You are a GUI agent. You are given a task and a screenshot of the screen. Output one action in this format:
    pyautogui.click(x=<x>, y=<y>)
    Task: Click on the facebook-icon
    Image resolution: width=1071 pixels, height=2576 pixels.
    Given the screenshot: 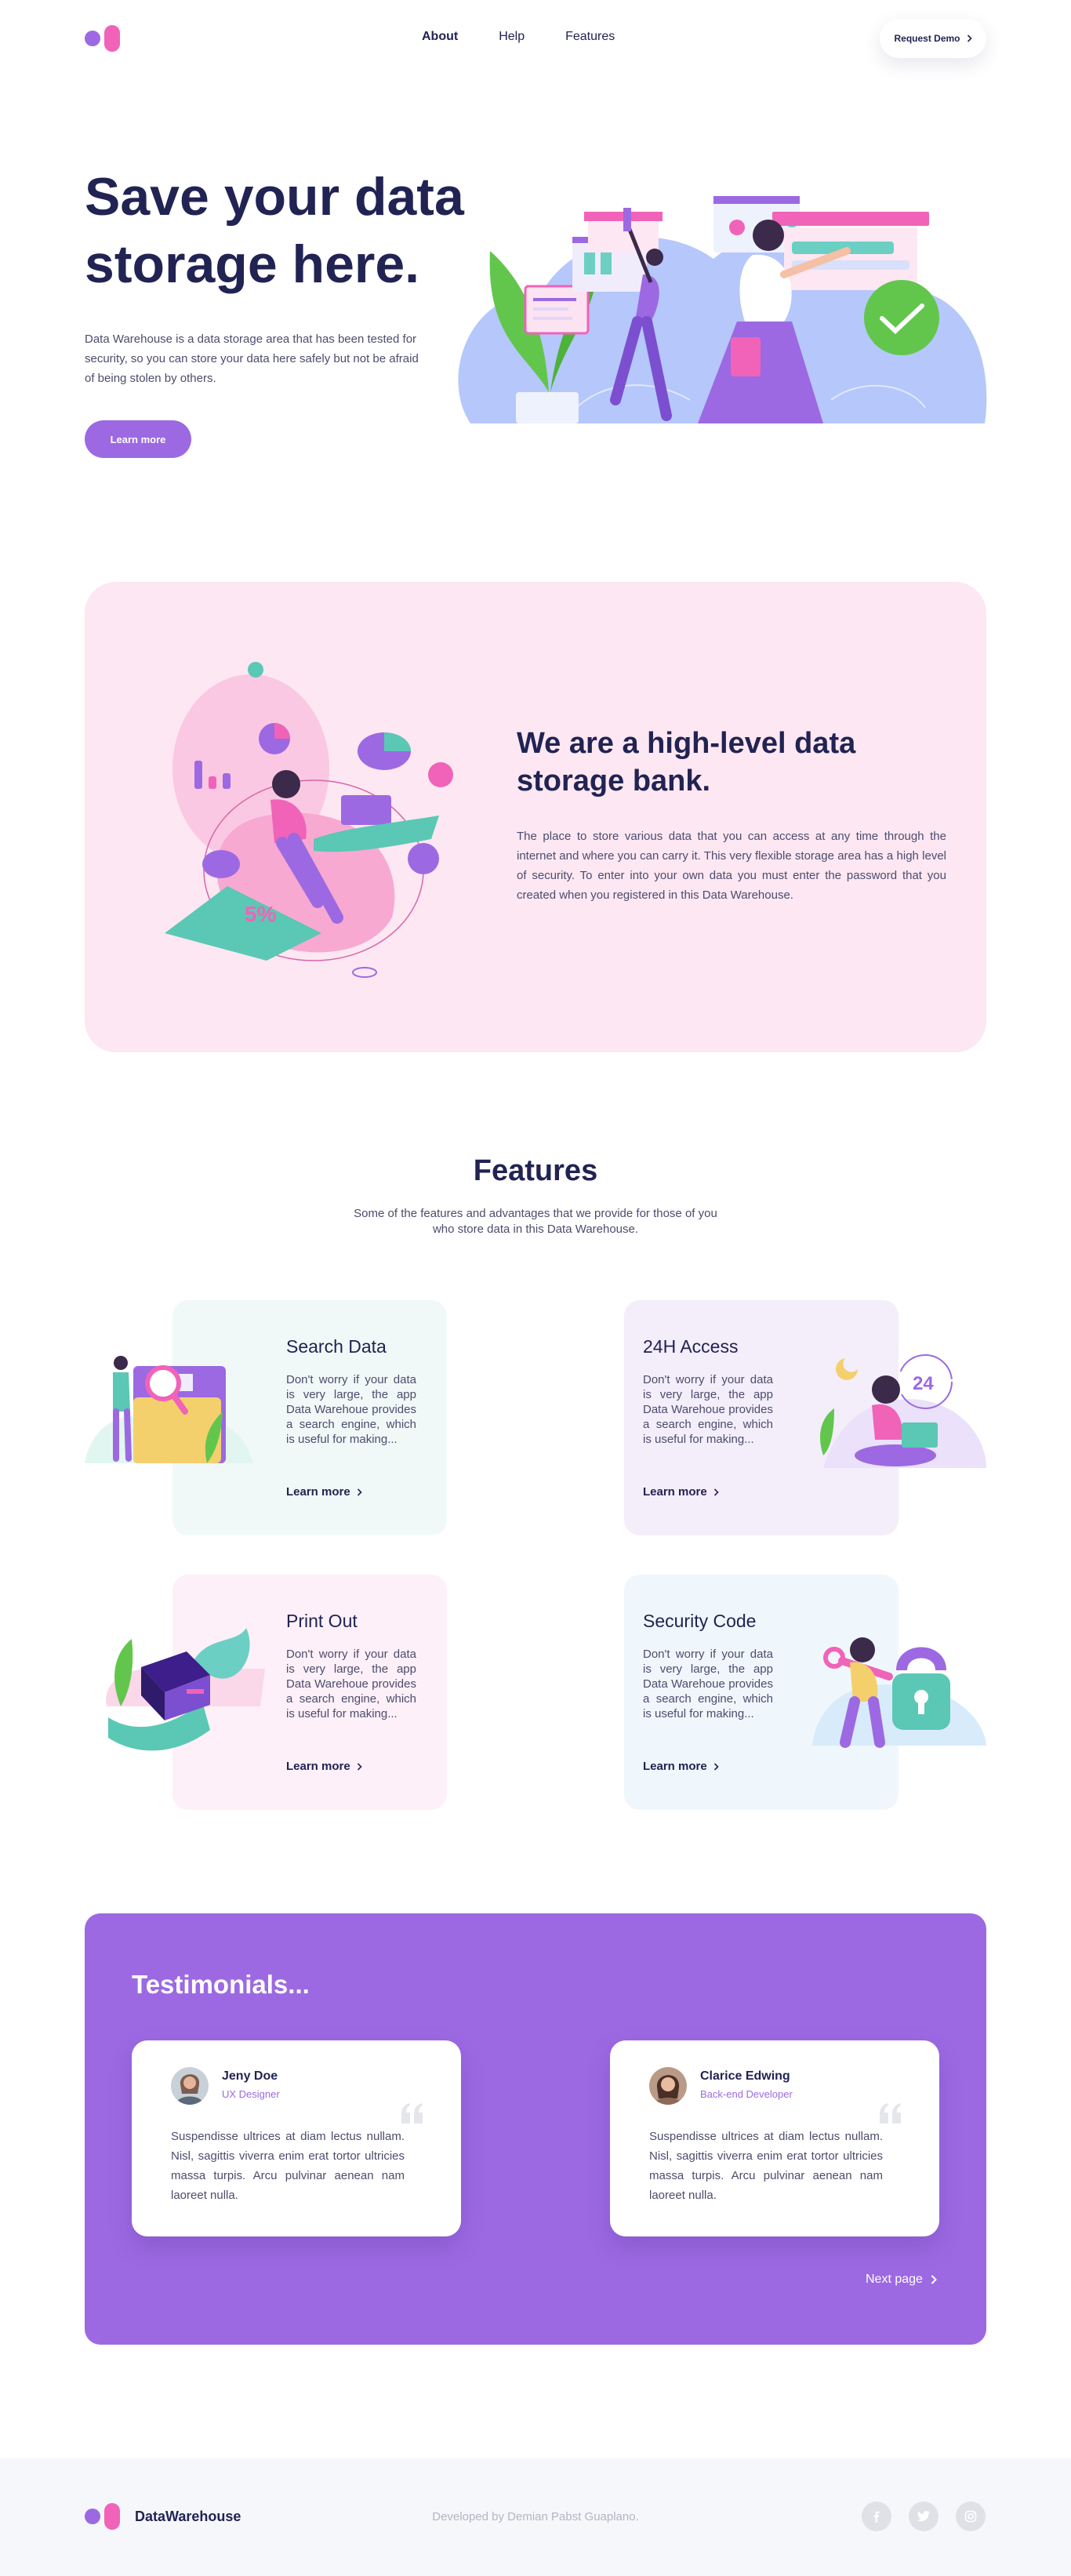 What is the action you would take?
    pyautogui.click(x=876, y=2516)
    